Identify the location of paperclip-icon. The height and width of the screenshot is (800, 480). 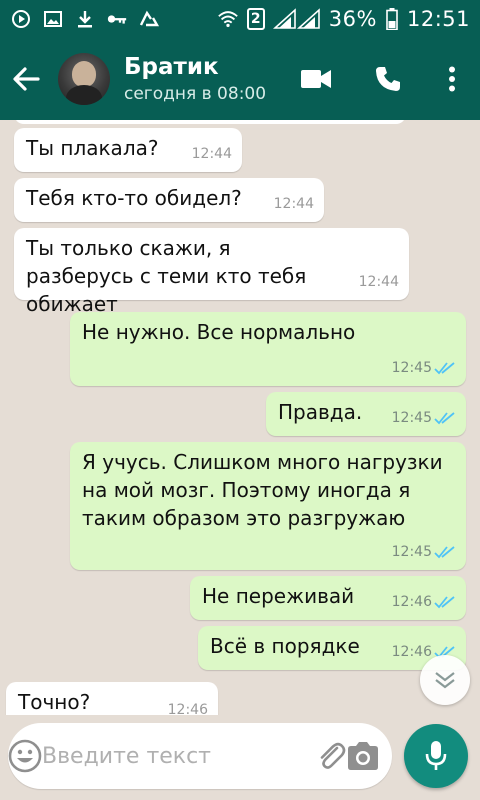
(333, 755).